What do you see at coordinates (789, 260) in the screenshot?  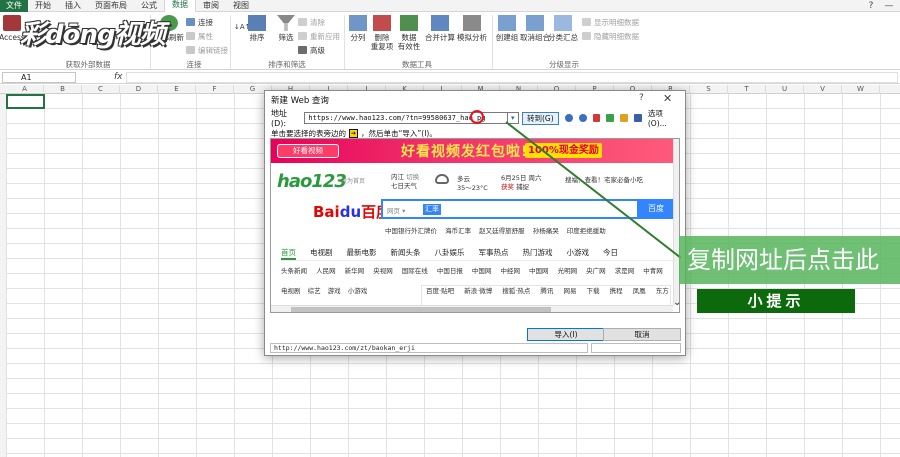 I see `instruction-callout: 复制网址后点击此` at bounding box center [789, 260].